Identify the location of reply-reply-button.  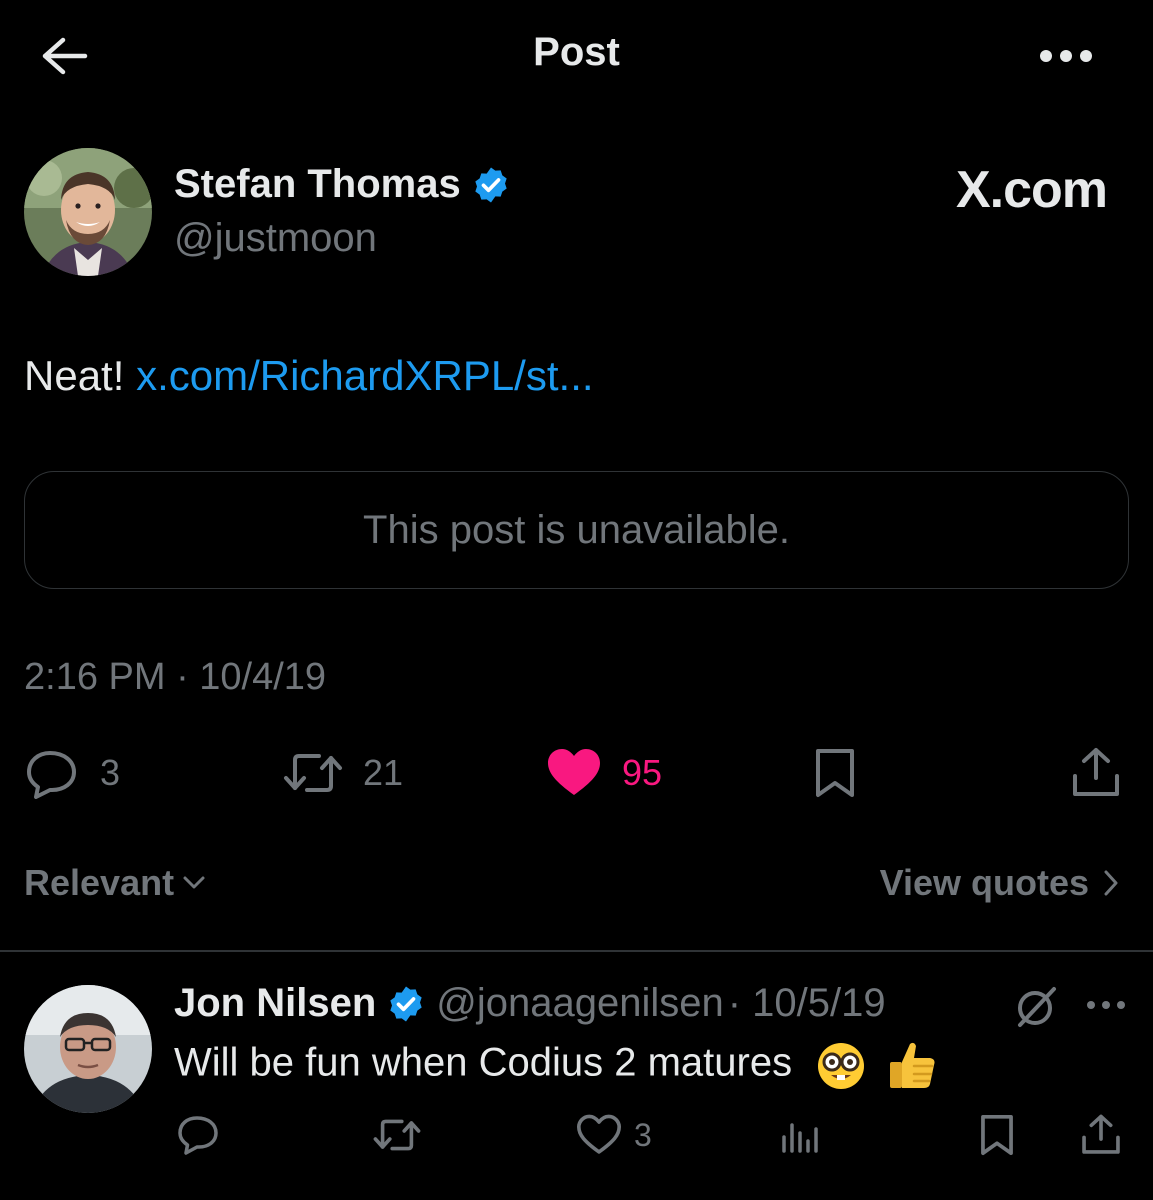
(198, 1135).